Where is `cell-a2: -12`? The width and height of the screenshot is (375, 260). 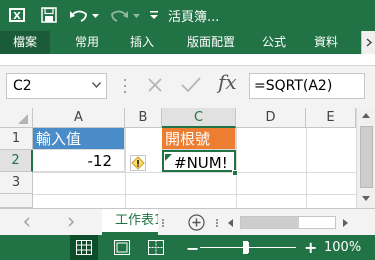
cell-a2: -12 is located at coordinates (79, 161).